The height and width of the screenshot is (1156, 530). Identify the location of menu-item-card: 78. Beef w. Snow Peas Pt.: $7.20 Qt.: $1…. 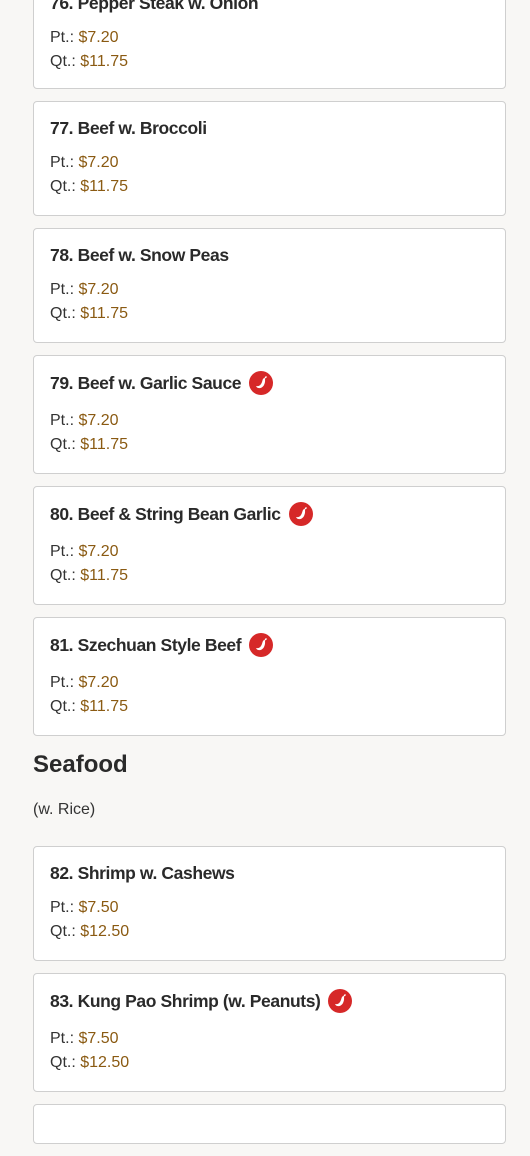
(269, 285).